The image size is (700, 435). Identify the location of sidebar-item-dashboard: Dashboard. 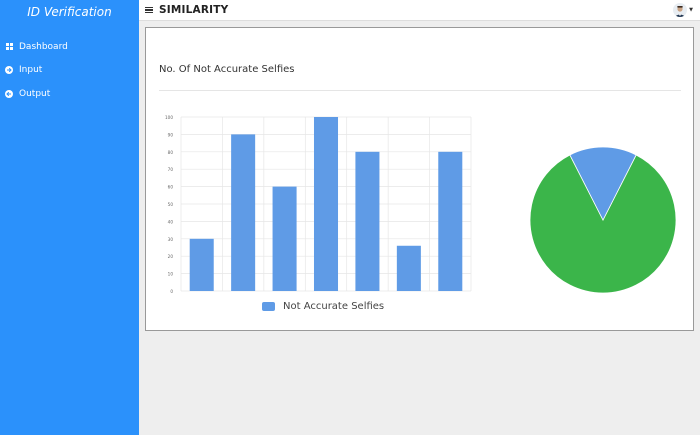
(69, 47).